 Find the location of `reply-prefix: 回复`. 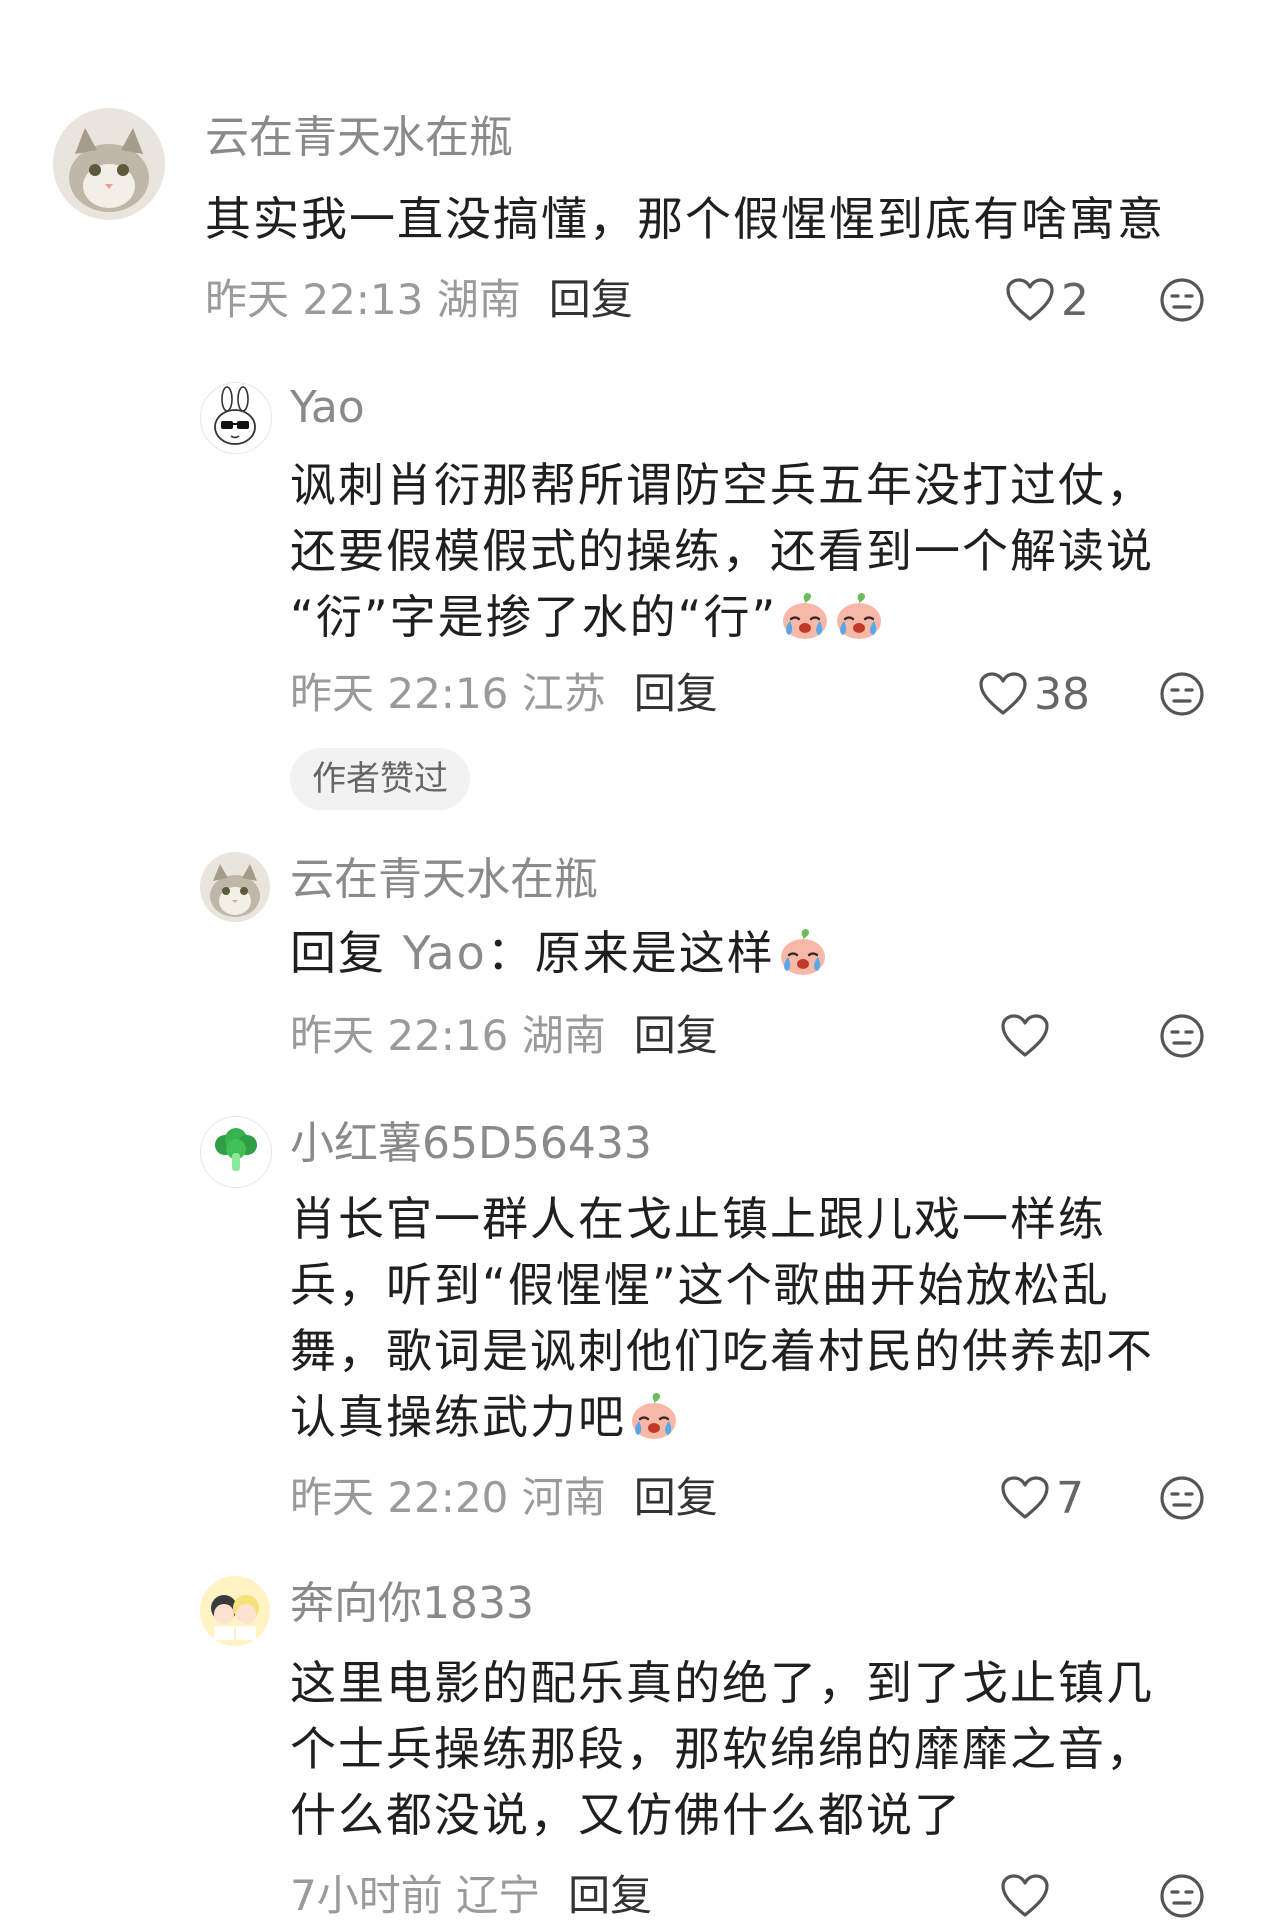

reply-prefix: 回复 is located at coordinates (338, 953).